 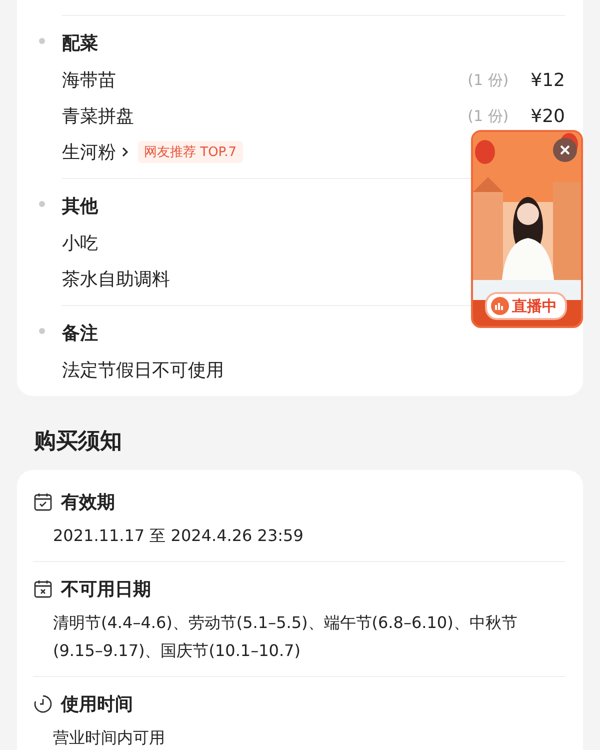 What do you see at coordinates (109, 738) in the screenshot?
I see `notice-text: 营业时间内可用` at bounding box center [109, 738].